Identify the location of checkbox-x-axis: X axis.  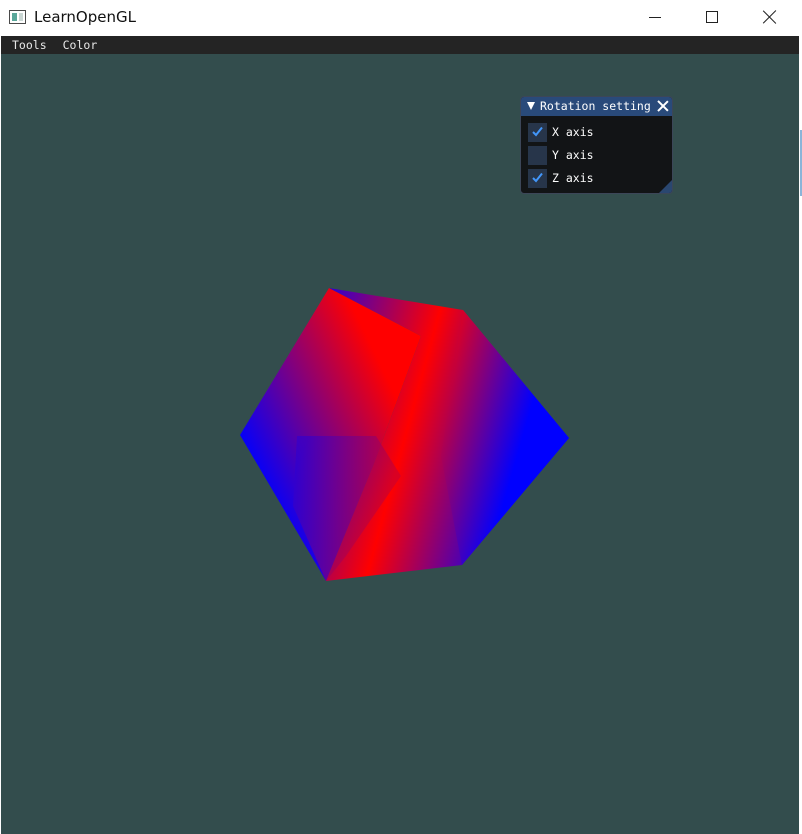
(561, 132).